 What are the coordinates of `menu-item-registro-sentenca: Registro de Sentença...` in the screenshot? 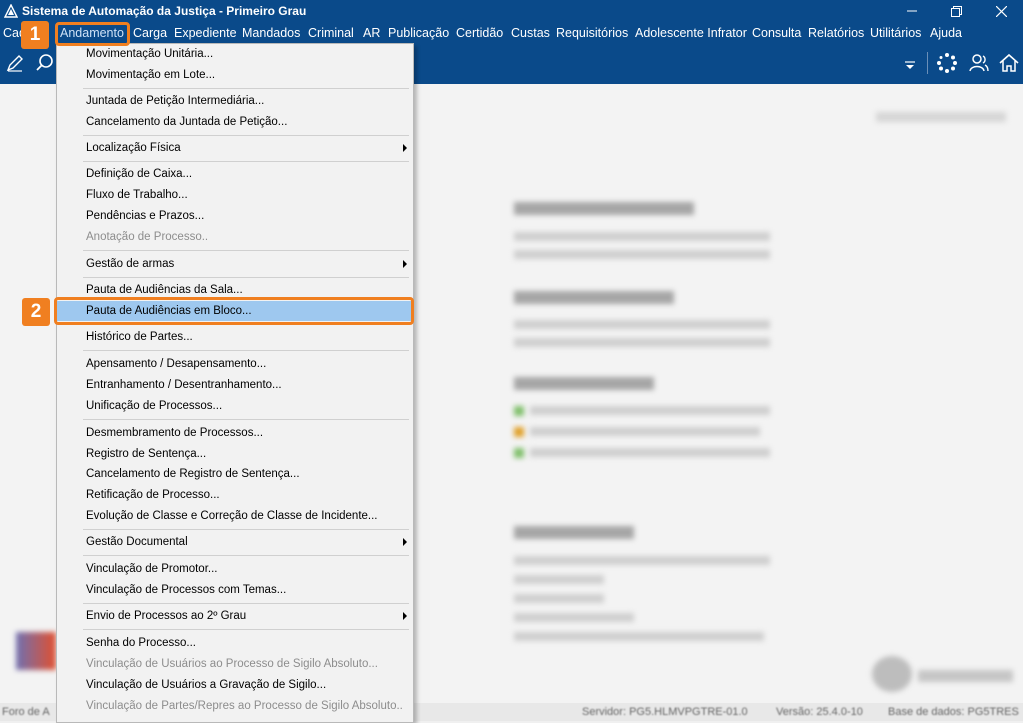 It's located at (235, 454).